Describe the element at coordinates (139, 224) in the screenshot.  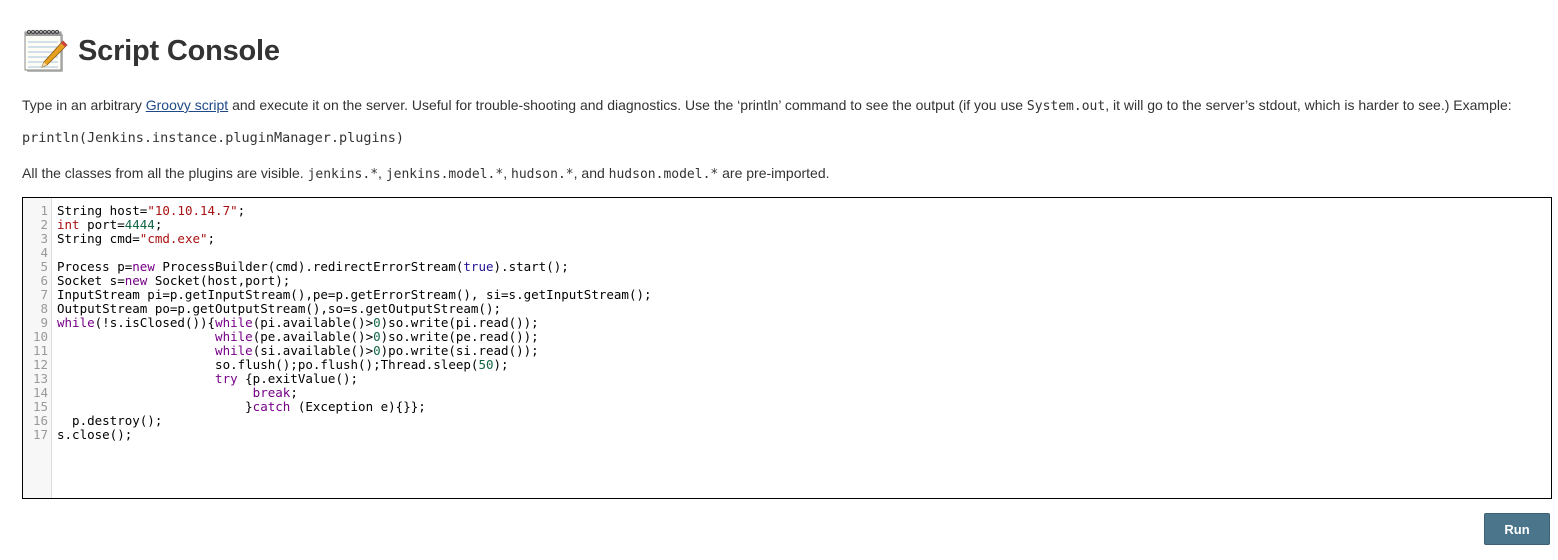
I see `code-token: 4444` at that location.